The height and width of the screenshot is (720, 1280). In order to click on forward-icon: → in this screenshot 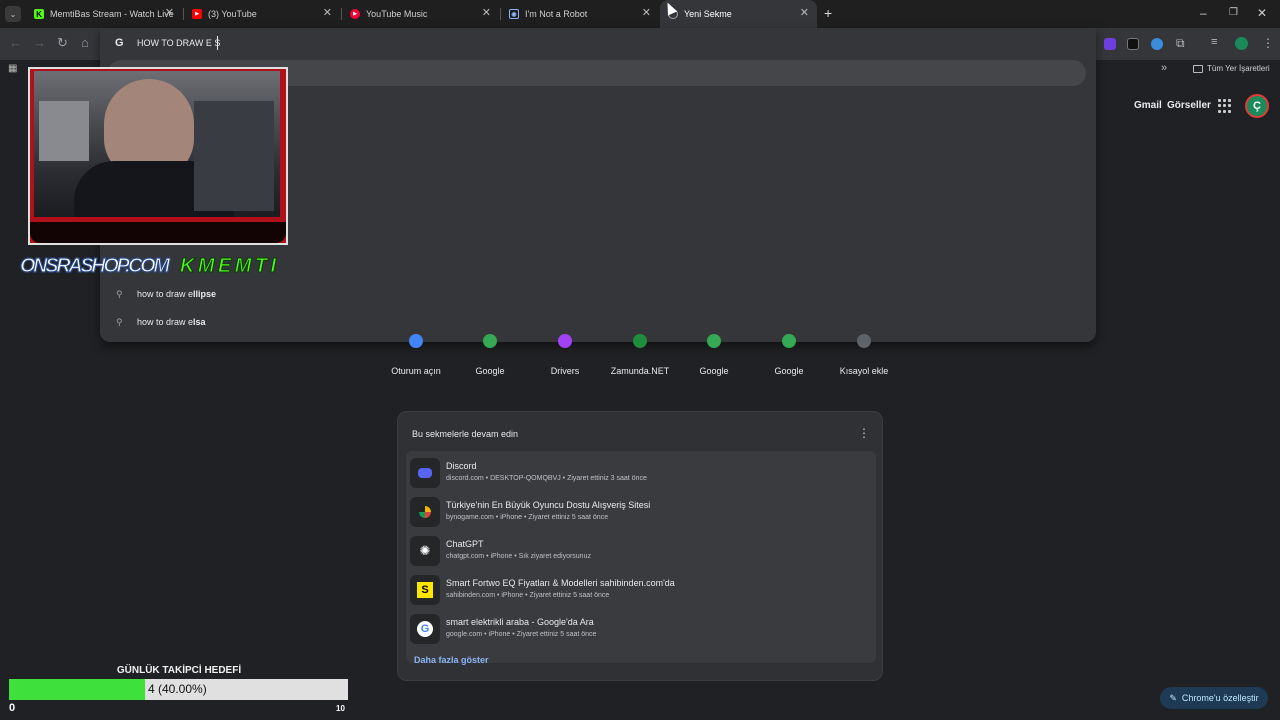, I will do `click(39, 43)`.